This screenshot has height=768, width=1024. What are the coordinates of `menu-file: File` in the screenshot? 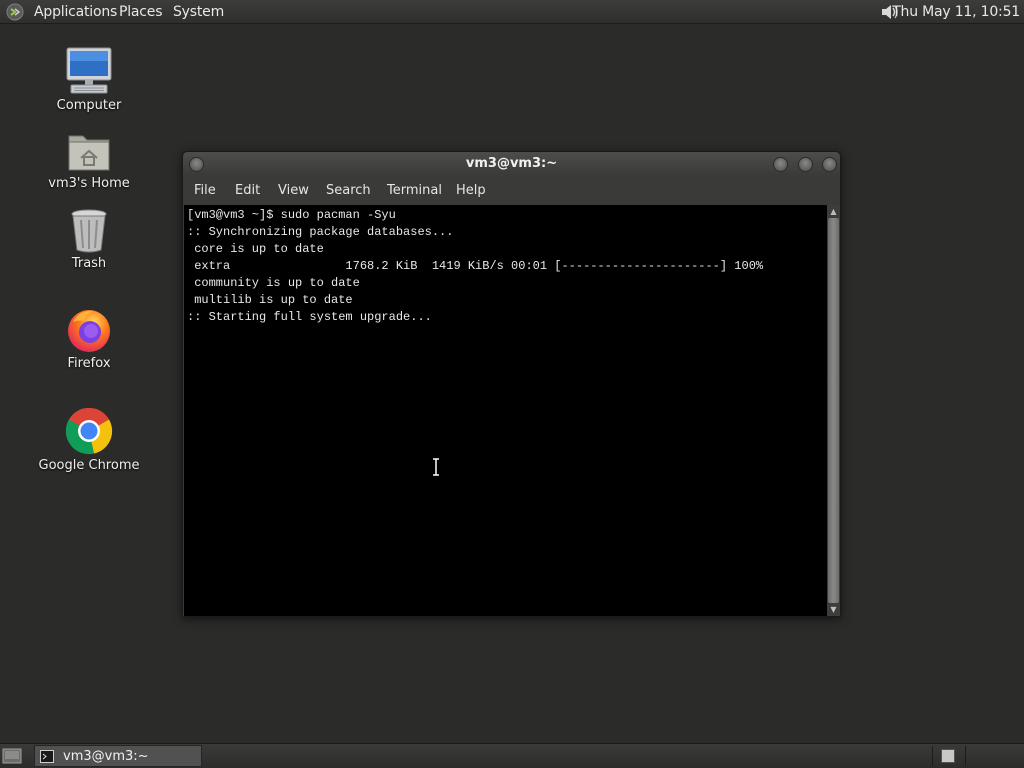 It's located at (205, 191).